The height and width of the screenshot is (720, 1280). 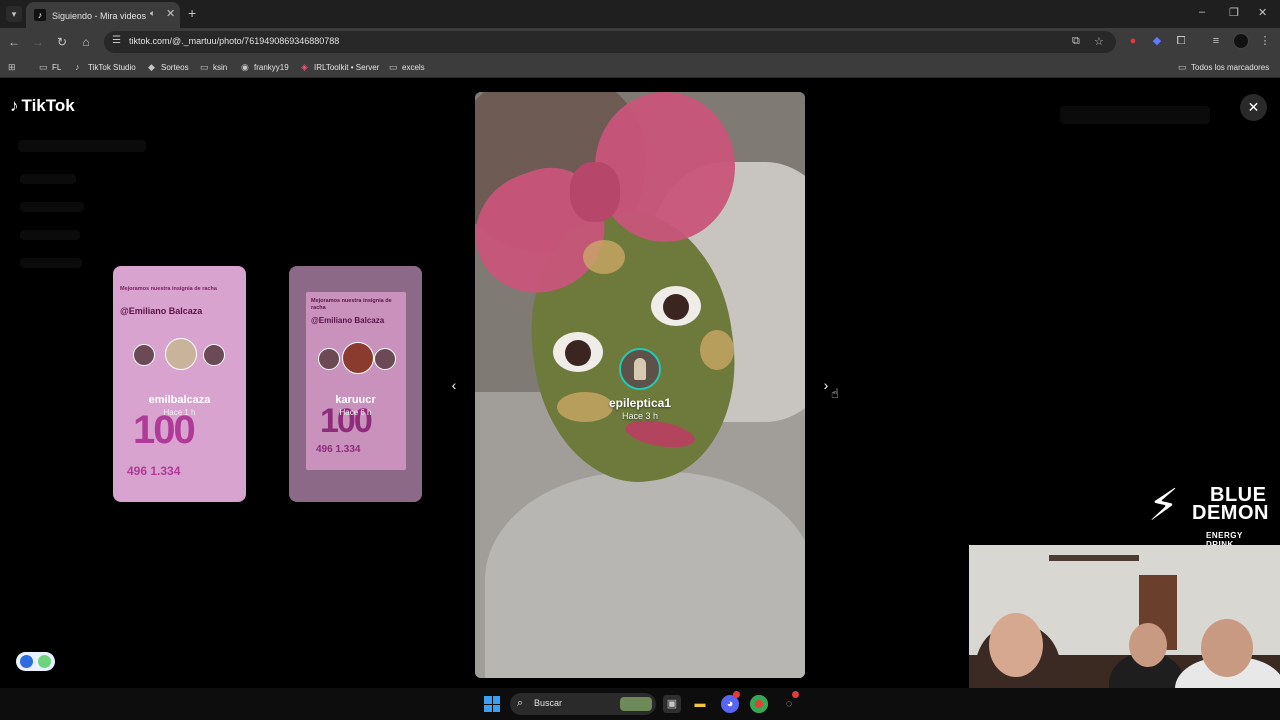 What do you see at coordinates (116, 40) in the screenshot?
I see `site-info-icon: ☰` at bounding box center [116, 40].